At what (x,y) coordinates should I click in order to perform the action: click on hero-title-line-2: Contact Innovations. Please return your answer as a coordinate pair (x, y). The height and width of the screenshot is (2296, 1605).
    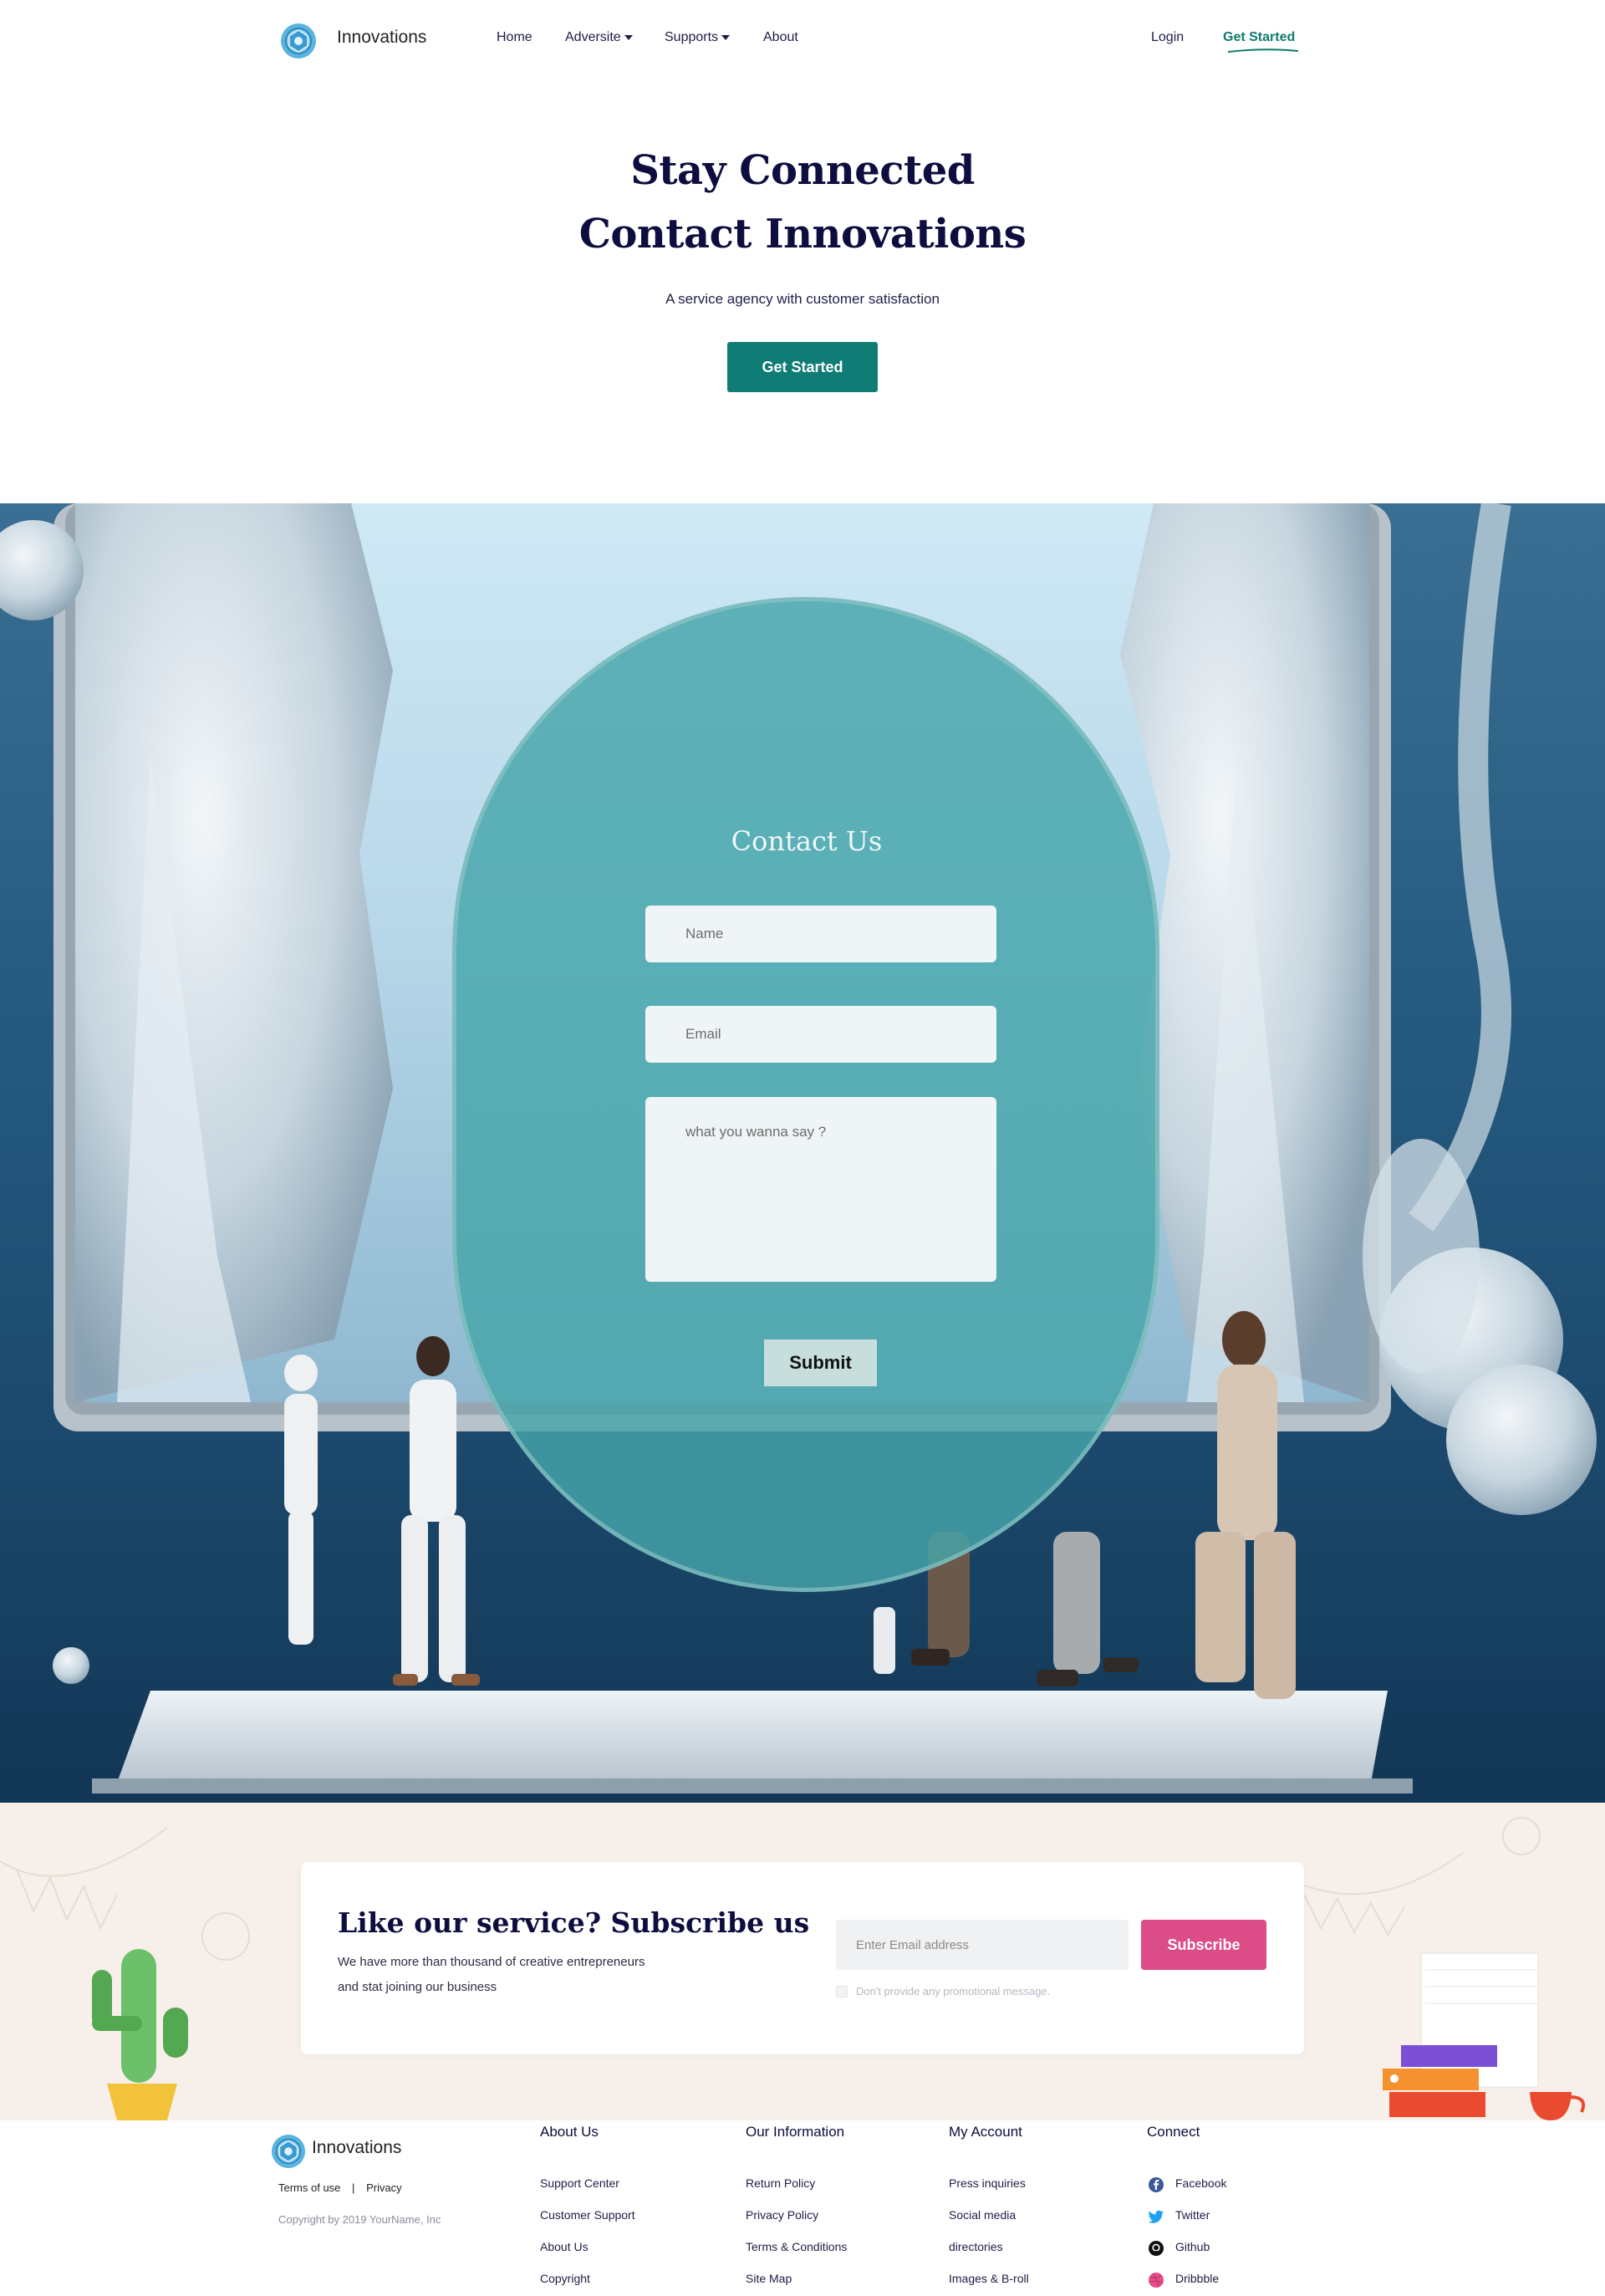
    Looking at the image, I should click on (802, 235).